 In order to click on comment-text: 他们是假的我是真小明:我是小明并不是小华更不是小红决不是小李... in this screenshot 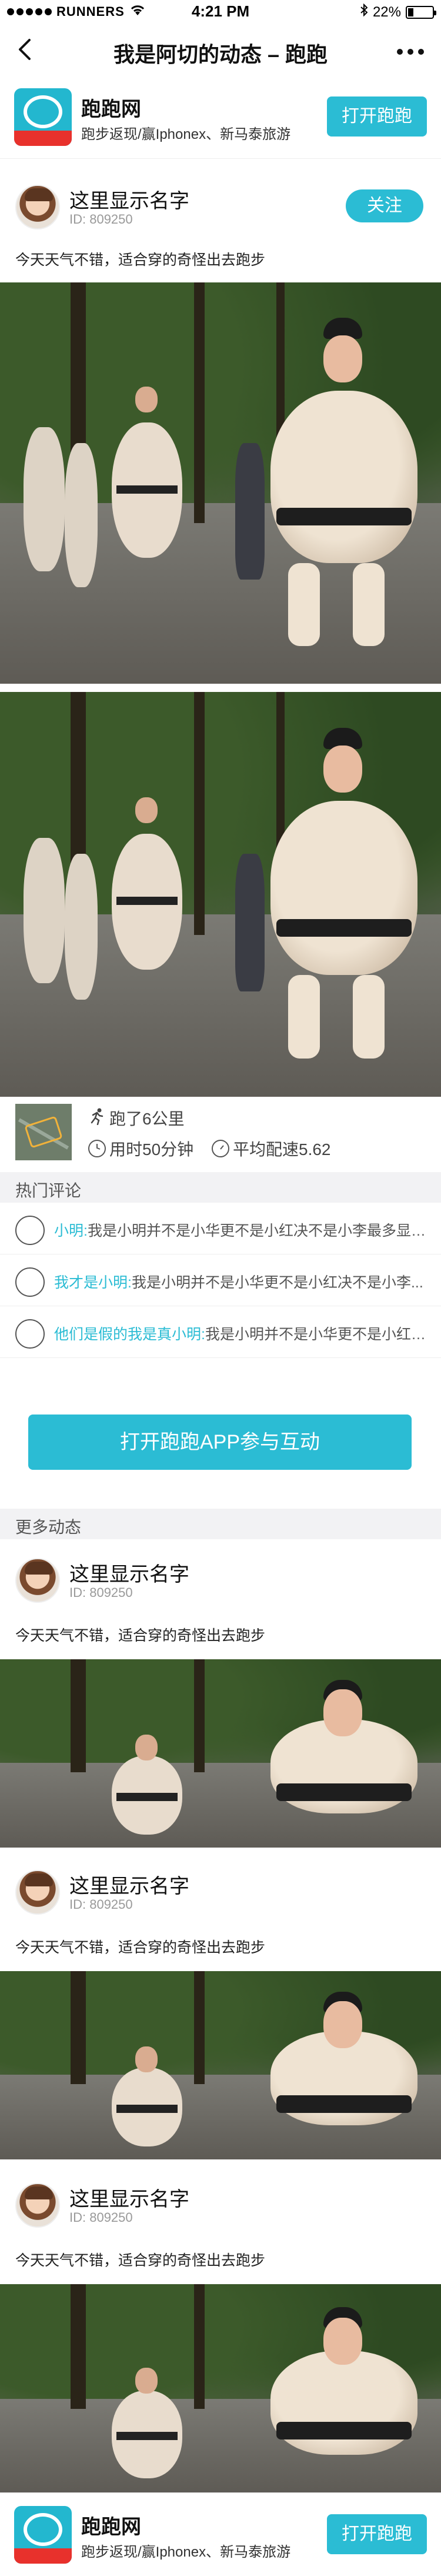, I will do `click(242, 1333)`.